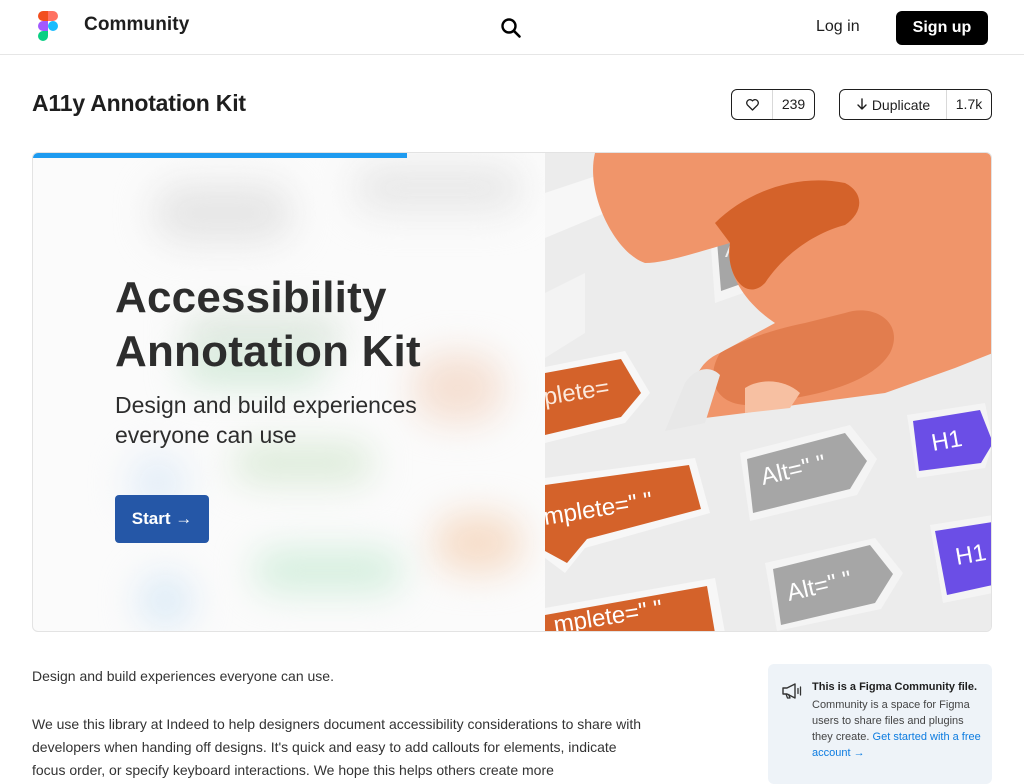 This screenshot has width=1024, height=784. Describe the element at coordinates (946, 441) in the screenshot. I see `sticker-h1-text-1: H1` at that location.